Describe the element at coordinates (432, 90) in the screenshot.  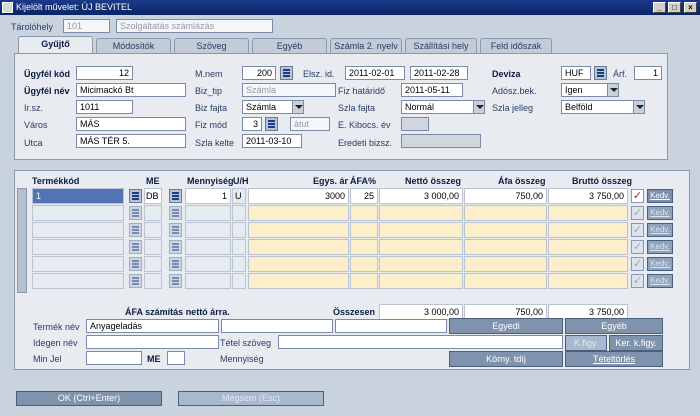
I see `fizhatarido-field: 2011-05-11` at that location.